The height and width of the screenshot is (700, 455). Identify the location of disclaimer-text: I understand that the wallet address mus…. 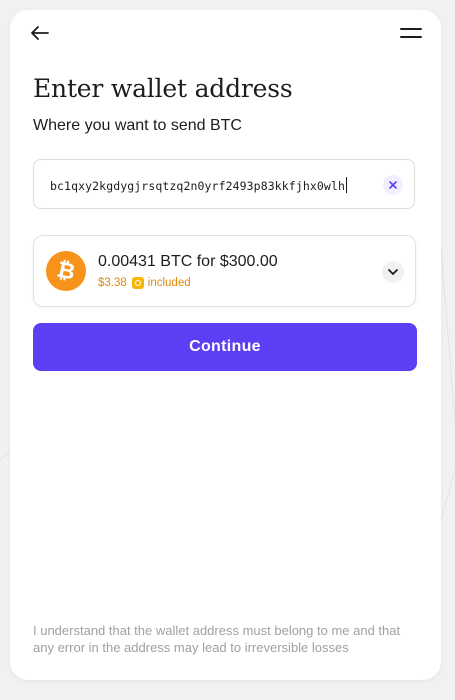
(217, 639).